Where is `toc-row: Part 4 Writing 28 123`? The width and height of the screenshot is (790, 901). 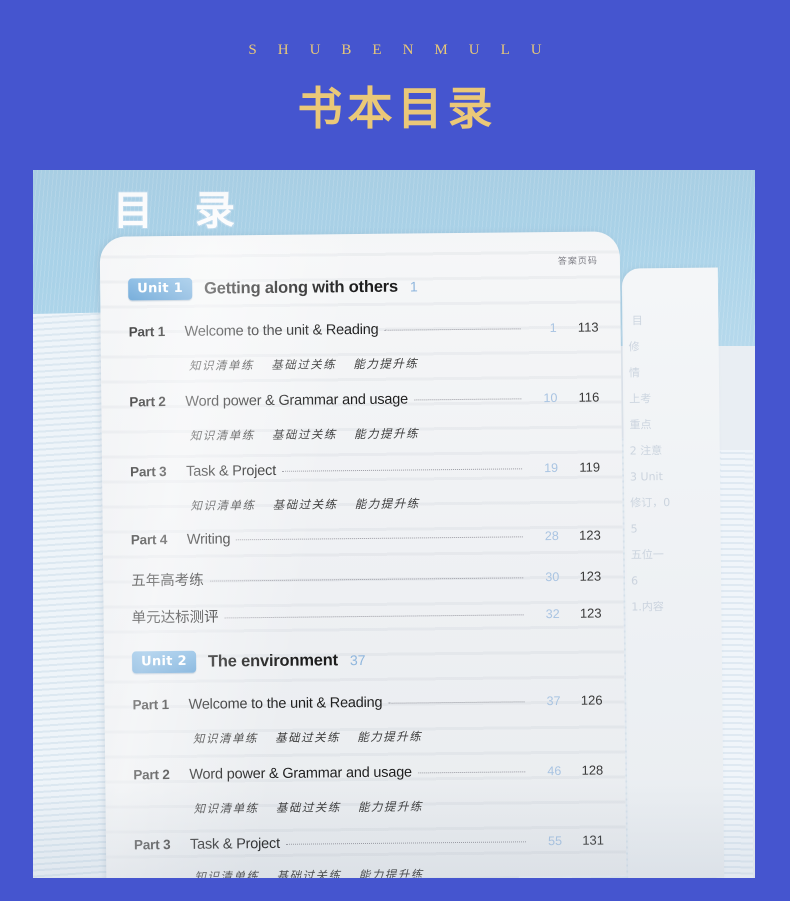 toc-row: Part 4 Writing 28 123 is located at coordinates (366, 538).